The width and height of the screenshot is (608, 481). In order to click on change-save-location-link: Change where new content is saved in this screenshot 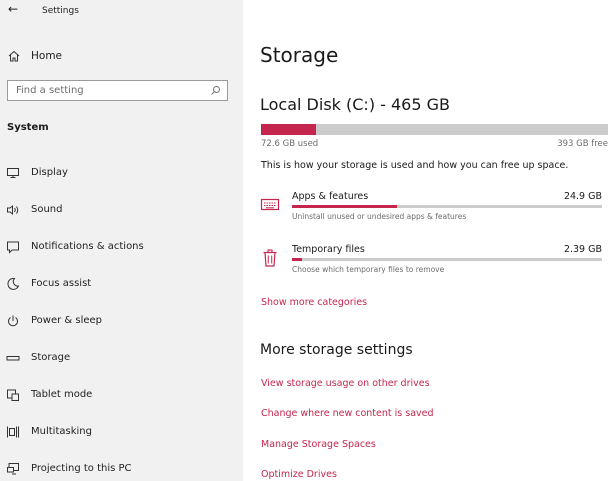, I will do `click(347, 413)`.